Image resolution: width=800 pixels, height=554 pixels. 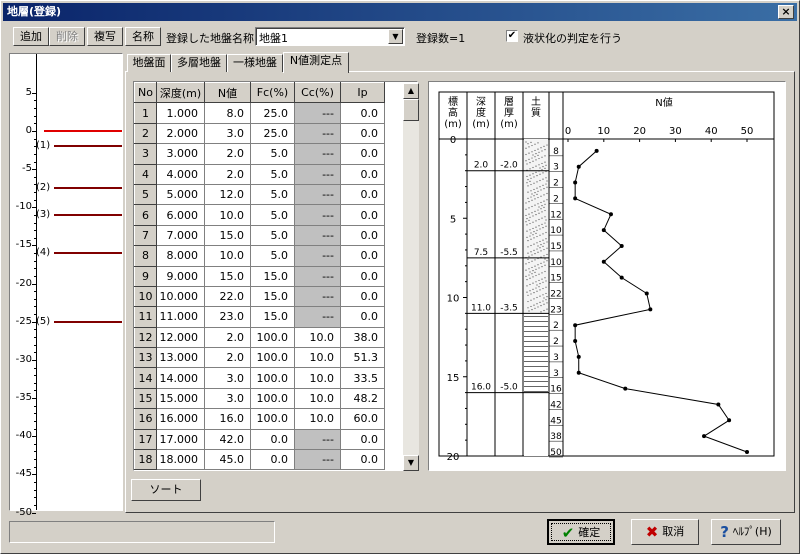 I want to click on table-row: 15 15.000 3.0 100.0 10.0 48.2, so click(x=259, y=398).